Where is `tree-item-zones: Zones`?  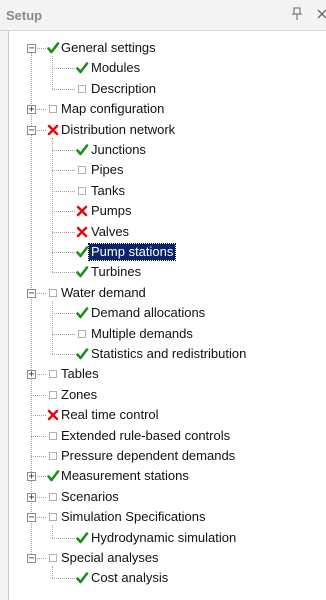
tree-item-zones: Zones is located at coordinates (79, 395).